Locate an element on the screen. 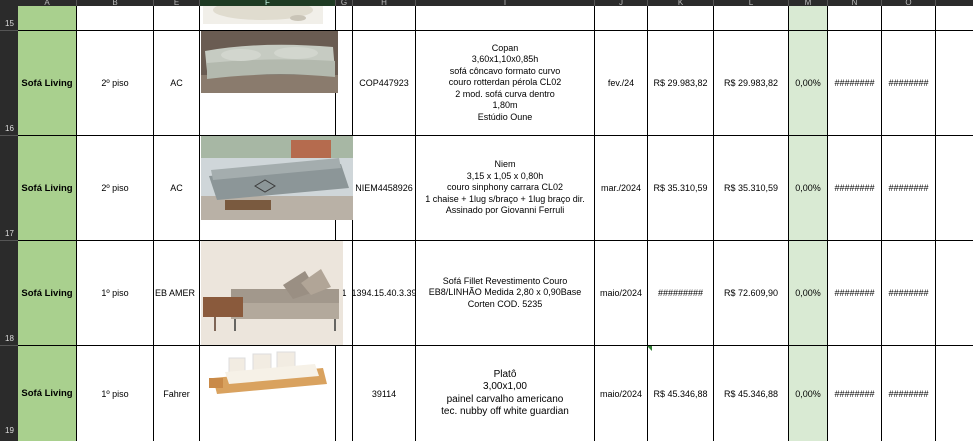 The image size is (973, 441). cell-I15 is located at coordinates (505, 18).